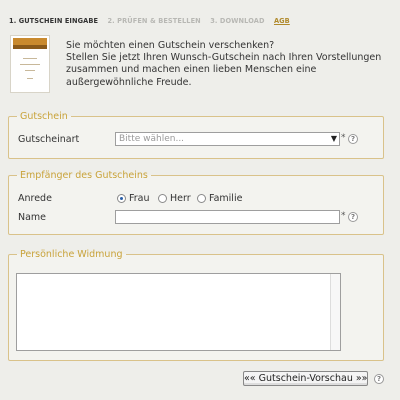 The height and width of the screenshot is (400, 400). What do you see at coordinates (170, 45) in the screenshot?
I see `intro-question: Sie möchten einen Gutschein verschenken?` at bounding box center [170, 45].